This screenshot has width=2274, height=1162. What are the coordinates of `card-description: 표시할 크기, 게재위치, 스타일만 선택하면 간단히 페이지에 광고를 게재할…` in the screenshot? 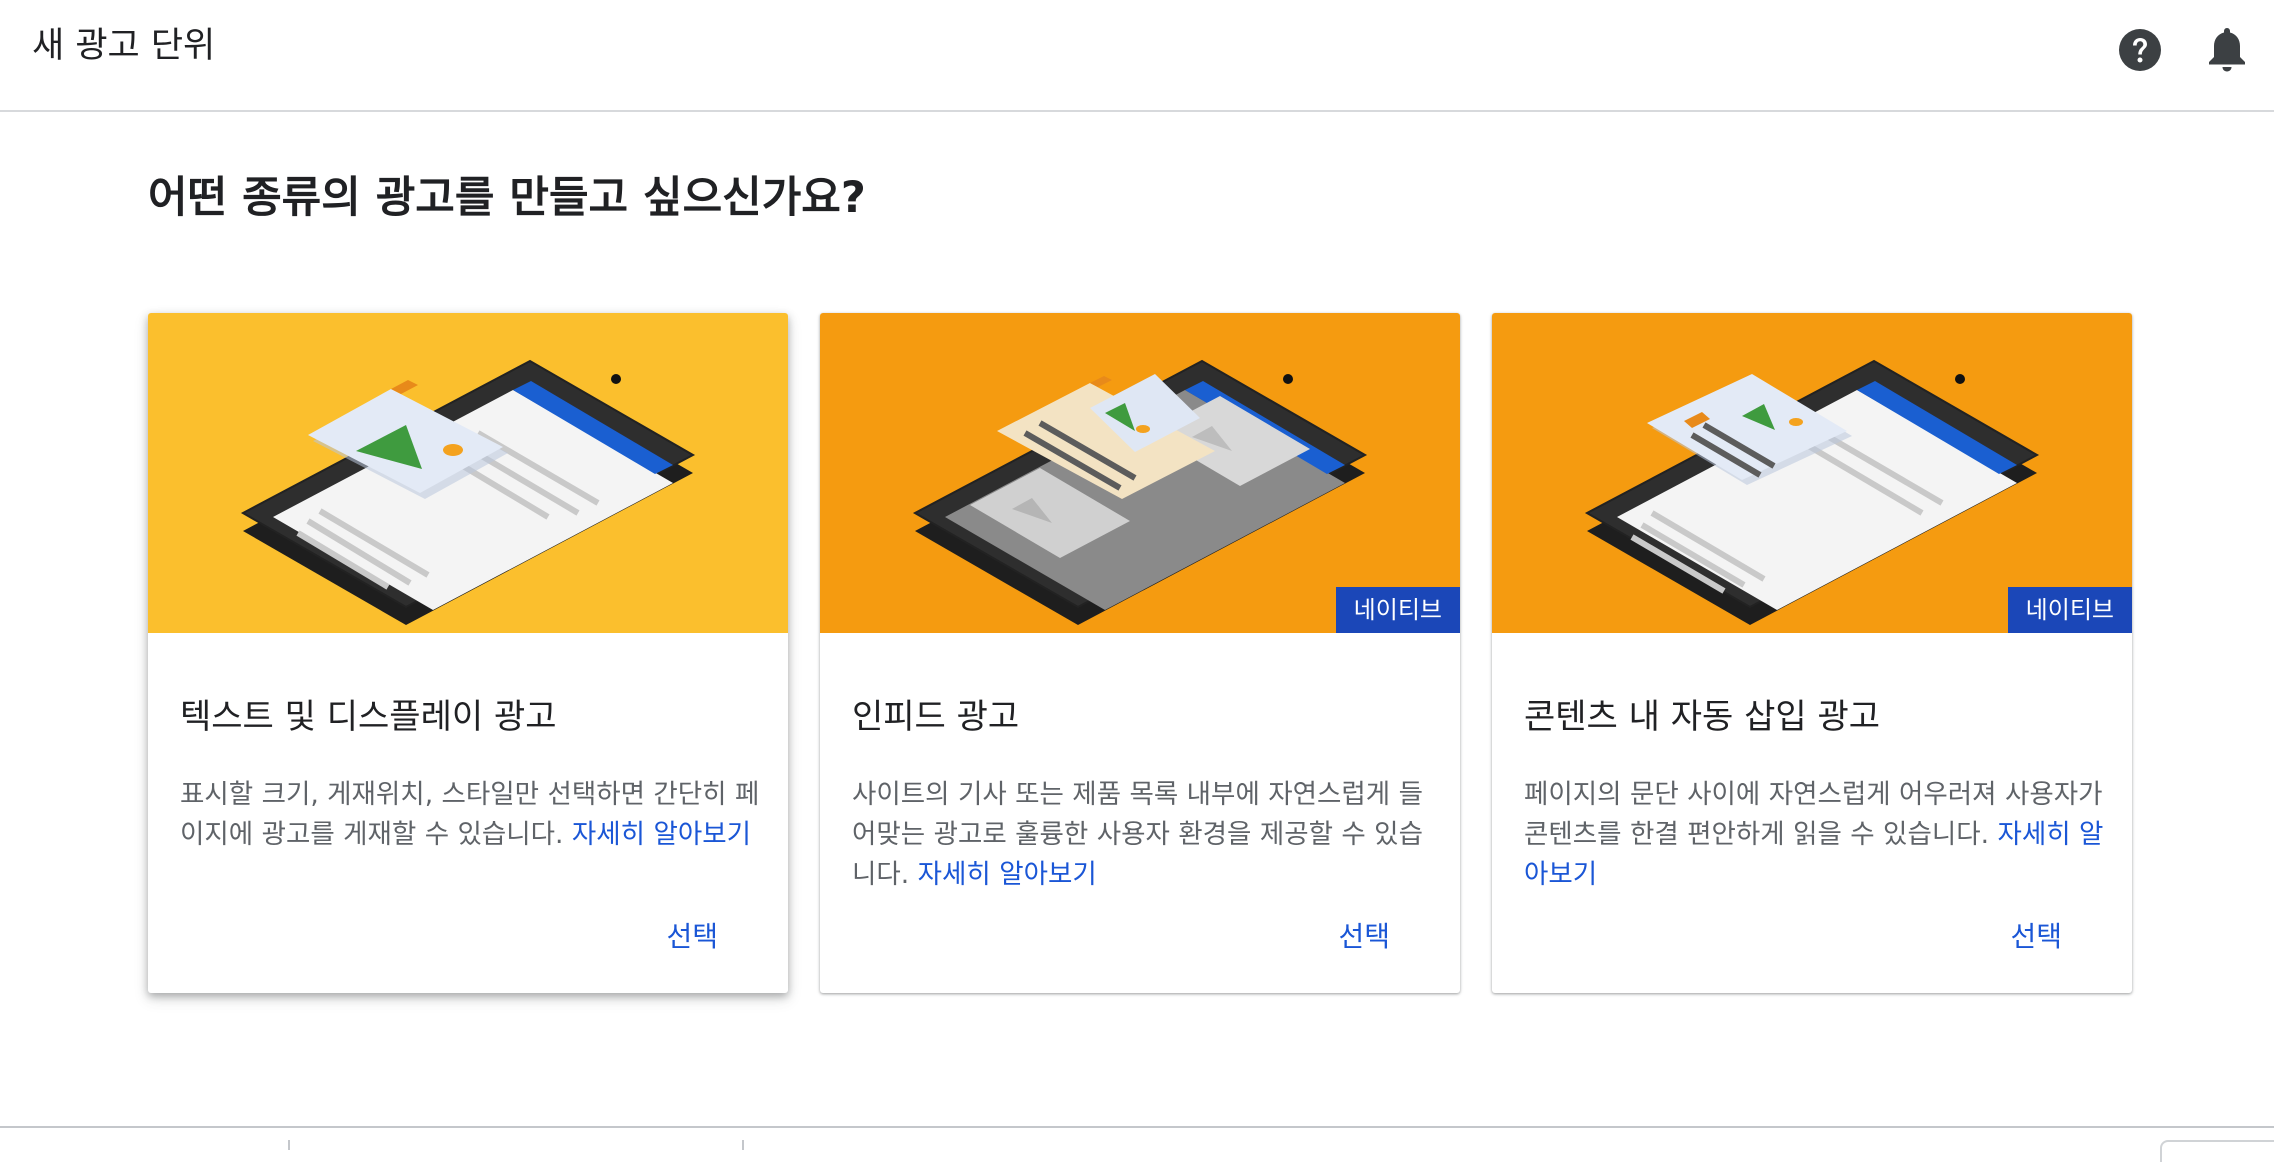 It's located at (470, 815).